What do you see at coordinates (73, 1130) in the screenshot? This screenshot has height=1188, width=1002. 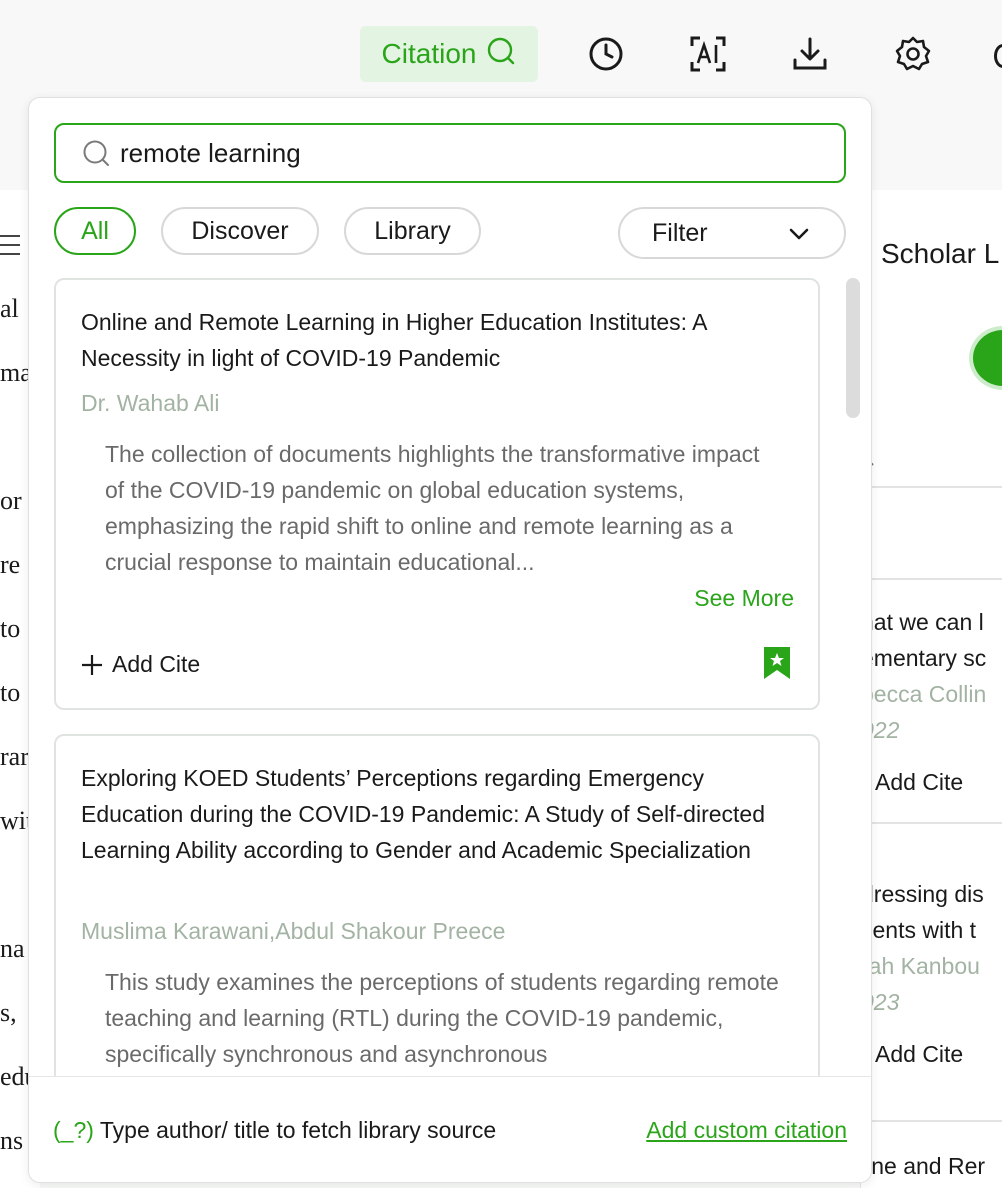 I see `hint-symbol: (_?)` at bounding box center [73, 1130].